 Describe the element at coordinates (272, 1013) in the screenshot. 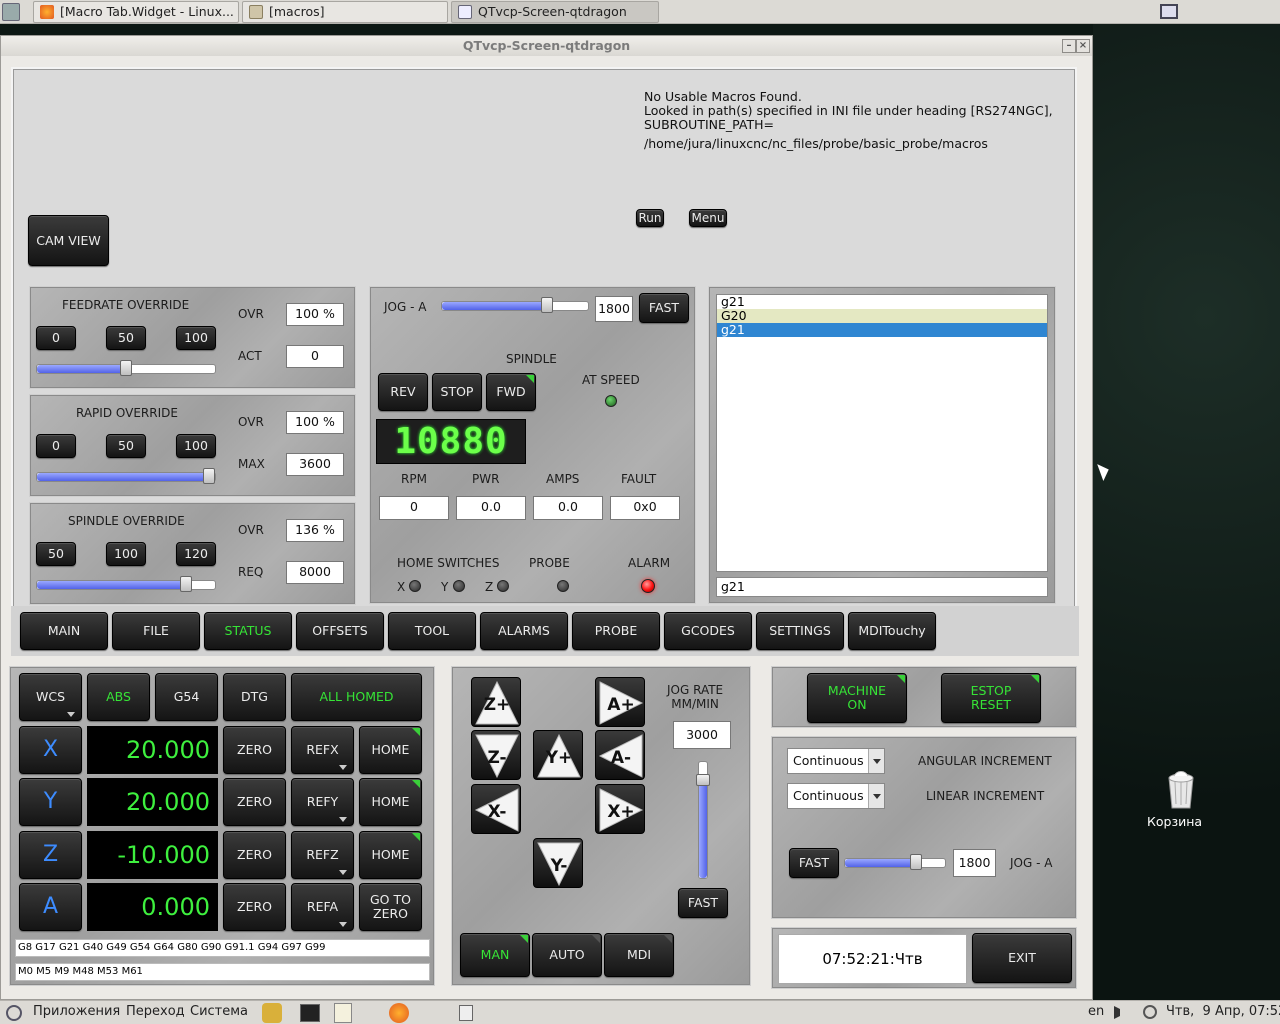

I see `launcher-linux-icon` at that location.